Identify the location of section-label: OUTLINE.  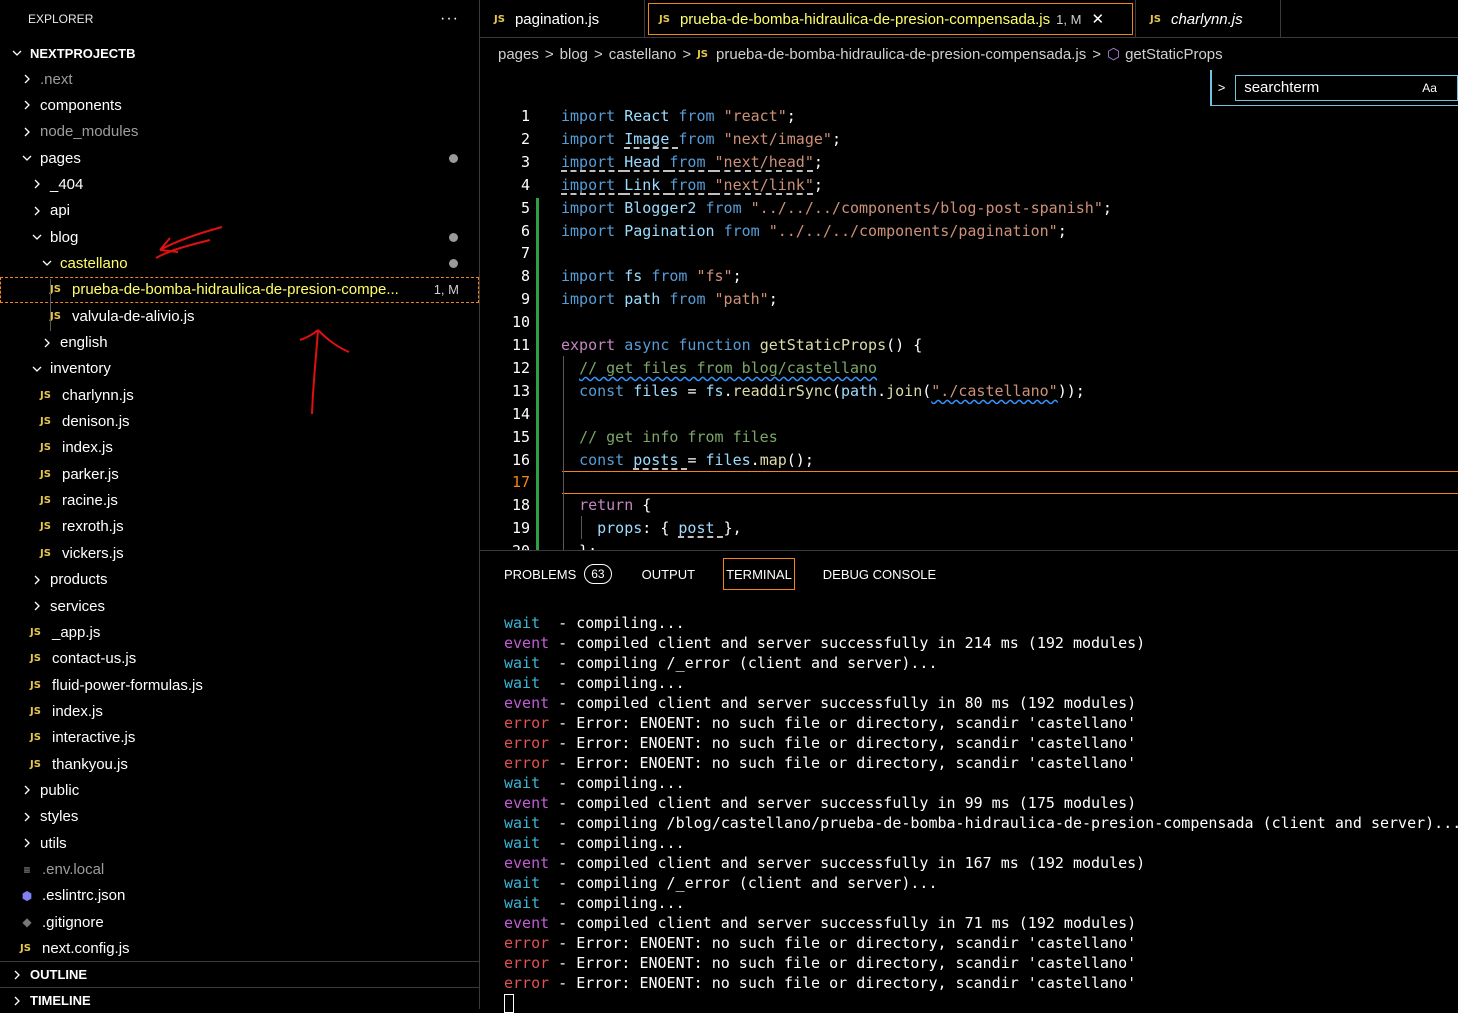
(59, 974).